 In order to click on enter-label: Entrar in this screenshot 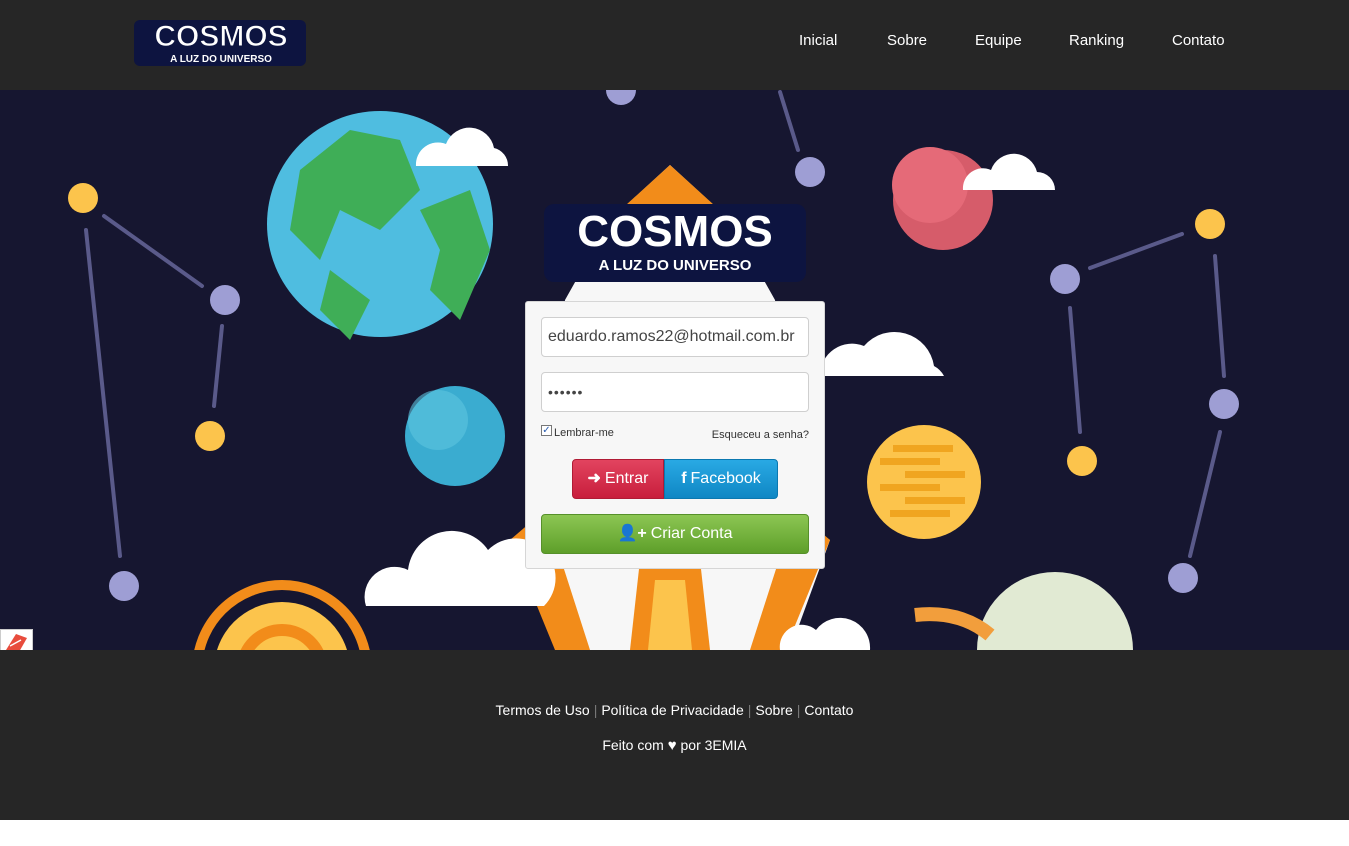, I will do `click(626, 478)`.